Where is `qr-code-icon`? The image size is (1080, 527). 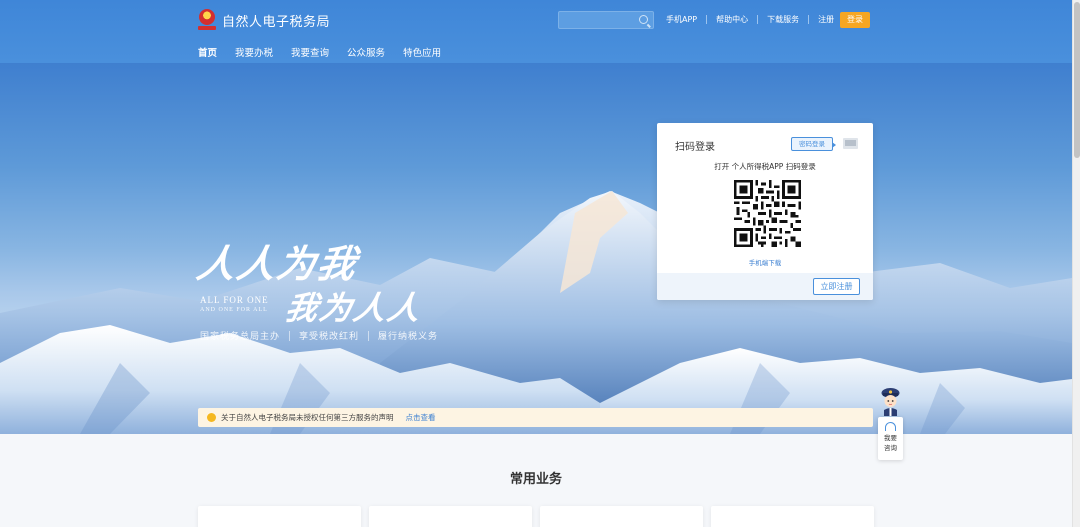
qr-code-icon is located at coordinates (767, 213).